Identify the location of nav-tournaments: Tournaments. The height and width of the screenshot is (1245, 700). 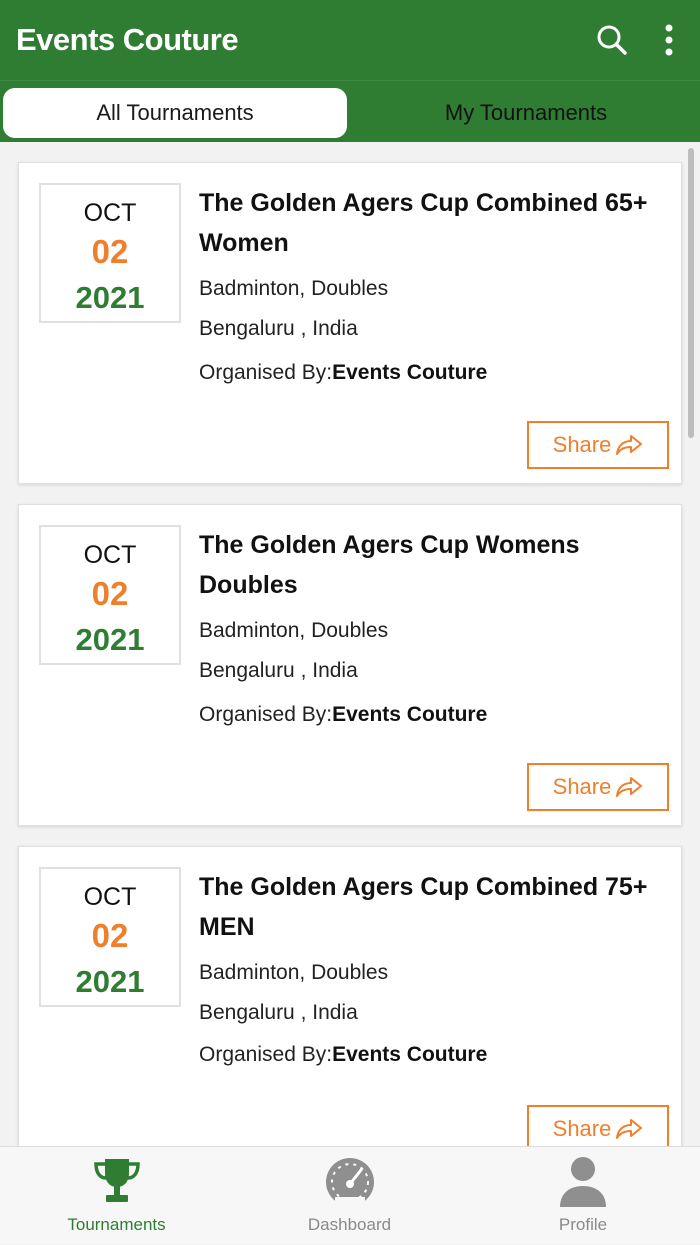
(116, 1196).